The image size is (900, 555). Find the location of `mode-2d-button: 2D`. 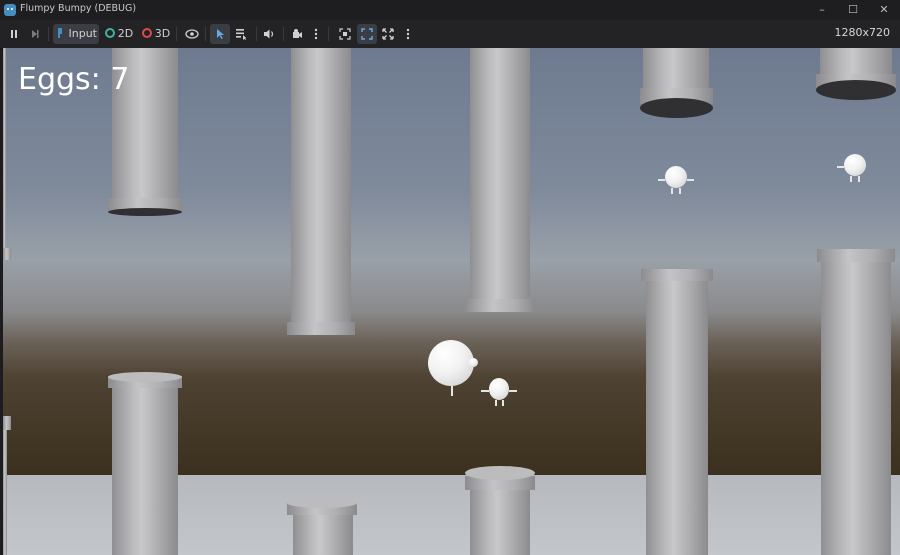

mode-2d-button: 2D is located at coordinates (119, 34).